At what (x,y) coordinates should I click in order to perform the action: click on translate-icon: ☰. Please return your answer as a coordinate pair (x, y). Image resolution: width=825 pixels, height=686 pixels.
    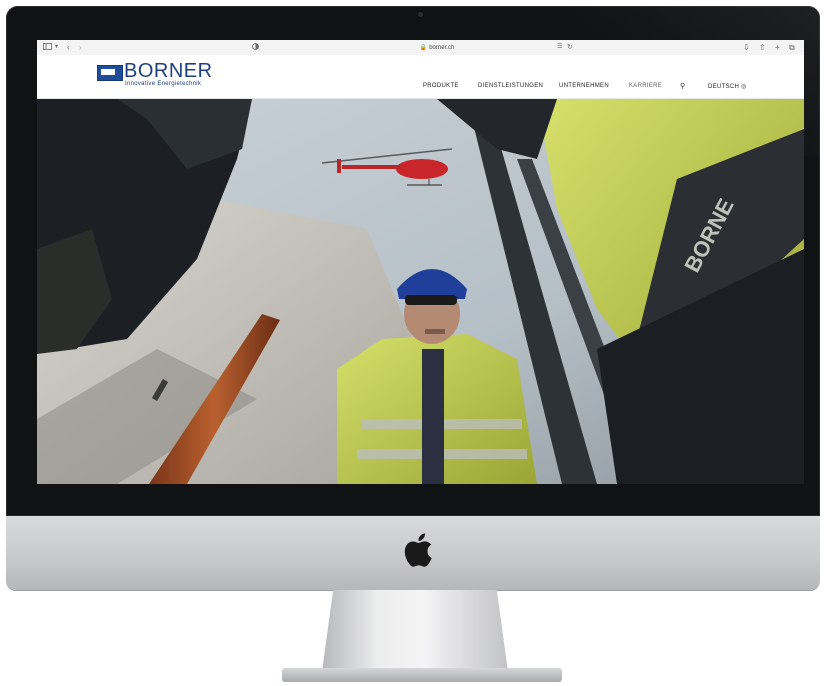
    Looking at the image, I should click on (559, 47).